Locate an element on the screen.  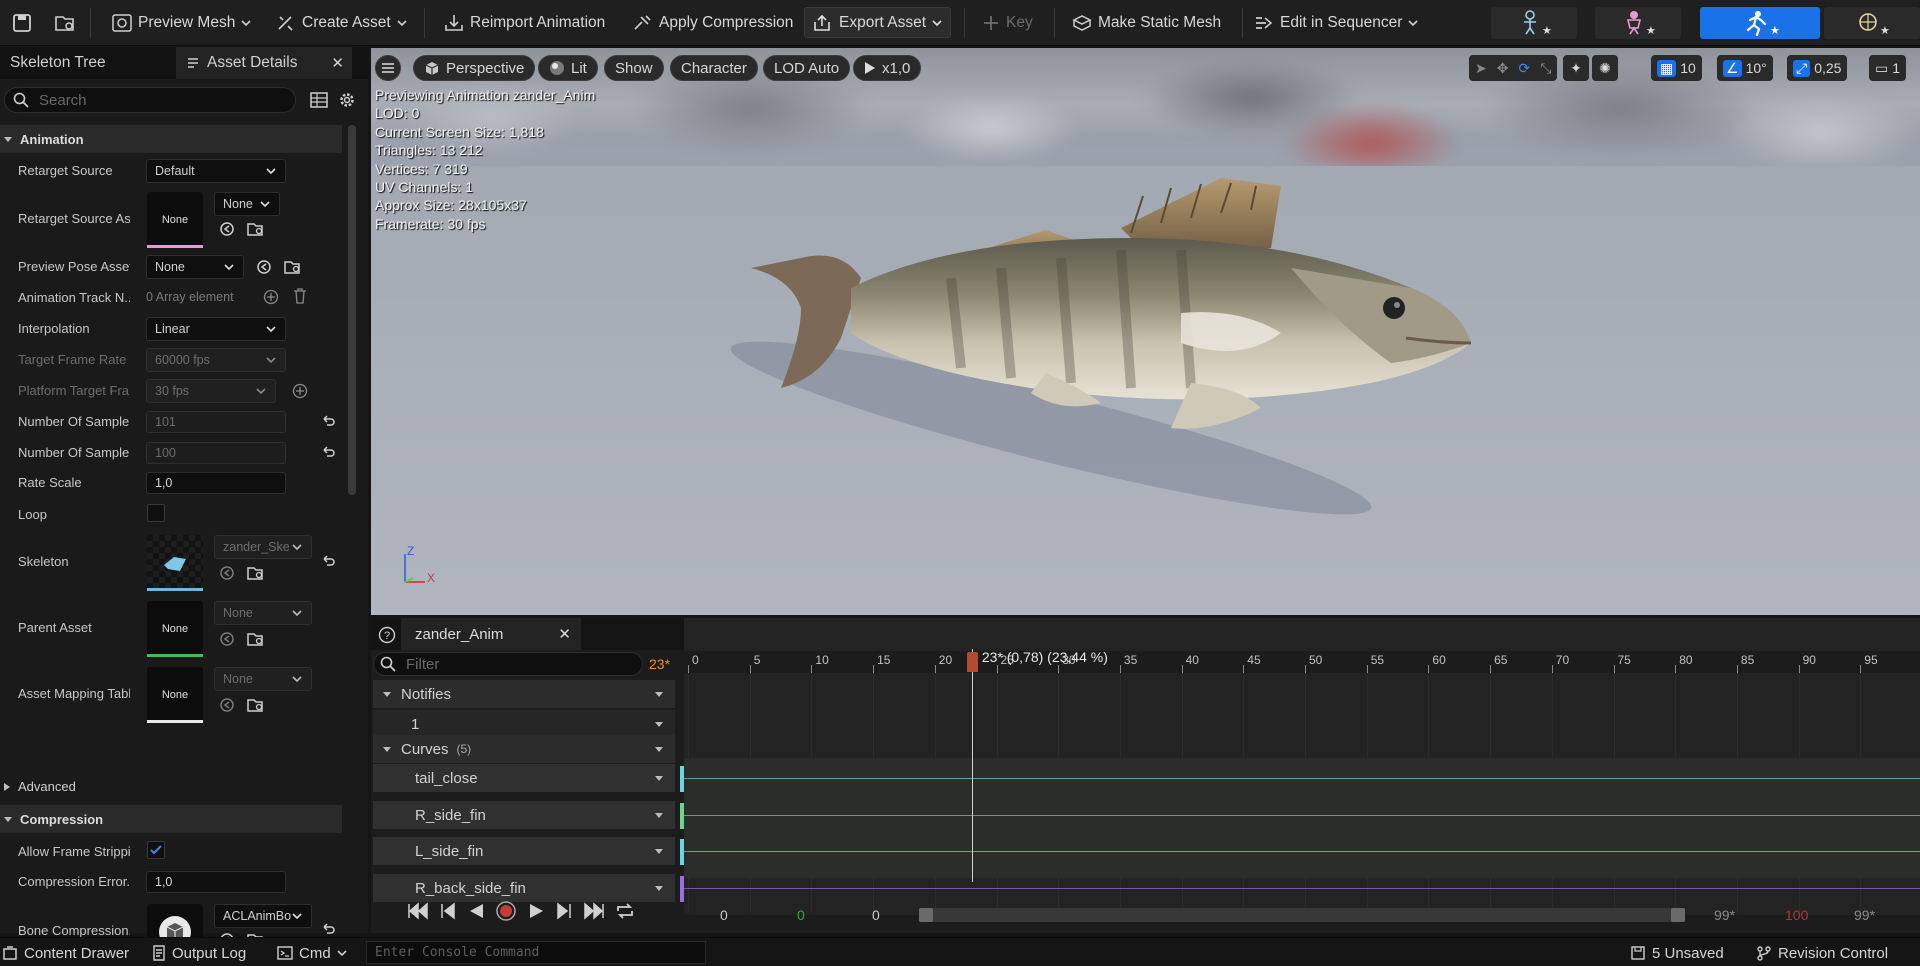
unsaved-button: 5 Unsaved is located at coordinates (1677, 953).